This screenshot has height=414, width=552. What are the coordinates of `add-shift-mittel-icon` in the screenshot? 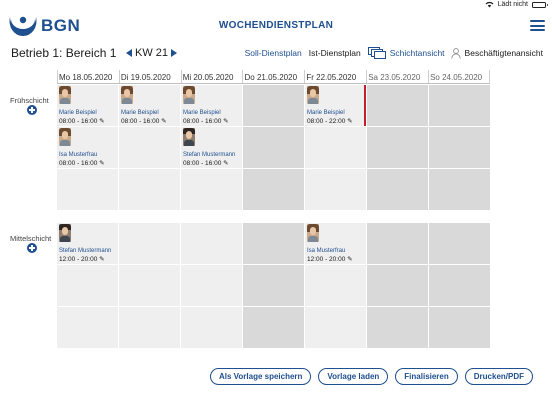 It's located at (32, 248).